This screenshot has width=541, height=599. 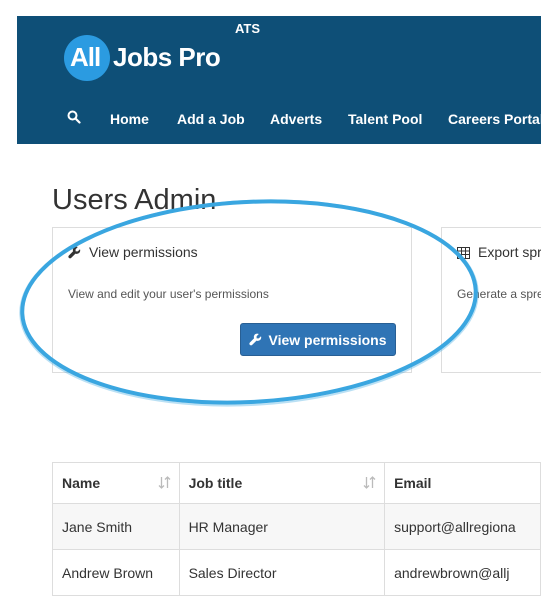 I want to click on logo-text-jobs-pro: Jobs Pro, so click(x=167, y=57).